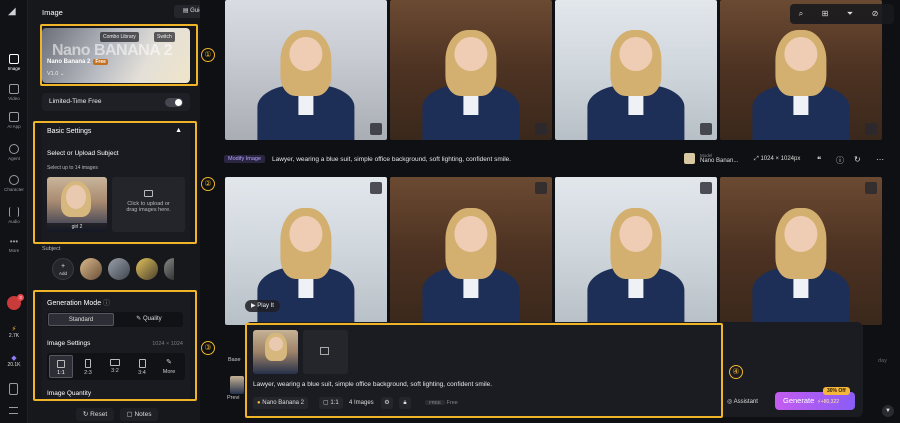 The image size is (900, 423). What do you see at coordinates (14, 336) in the screenshot?
I see `credit-value: 2.7K` at bounding box center [14, 336].